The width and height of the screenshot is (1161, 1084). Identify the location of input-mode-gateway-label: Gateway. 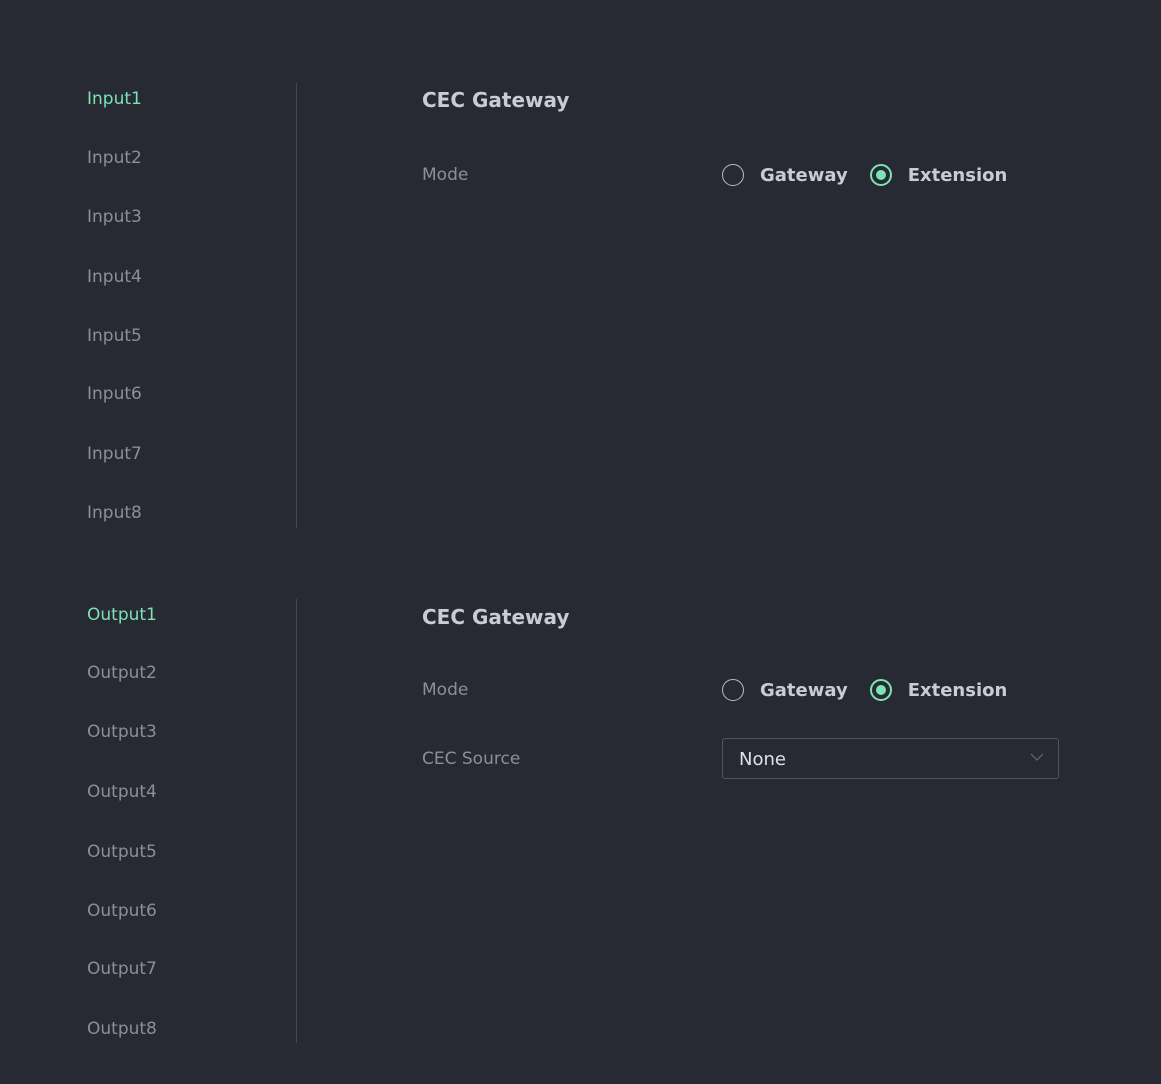
(804, 175).